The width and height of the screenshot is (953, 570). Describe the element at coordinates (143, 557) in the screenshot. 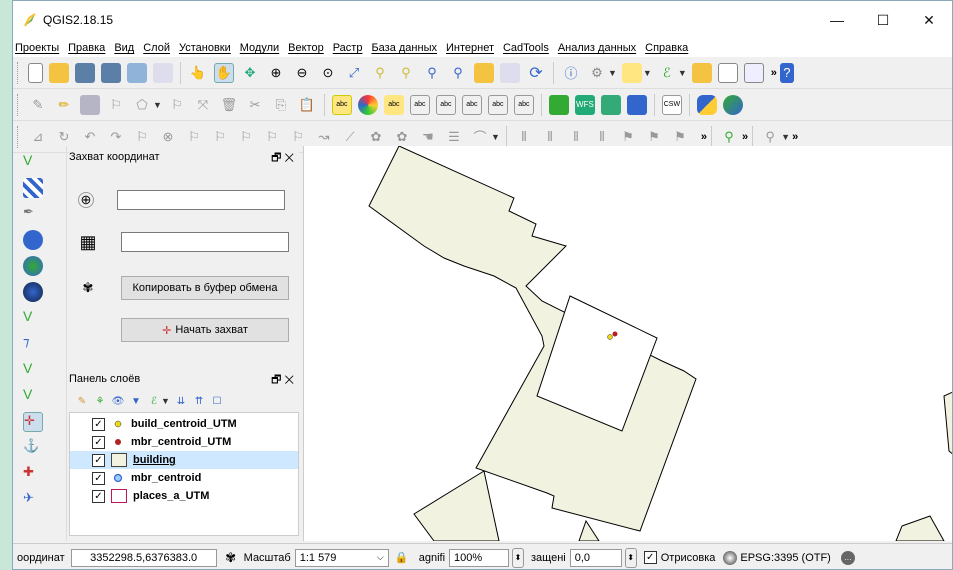

I see `coordinate-field: 3352298.5,6376383.0` at that location.